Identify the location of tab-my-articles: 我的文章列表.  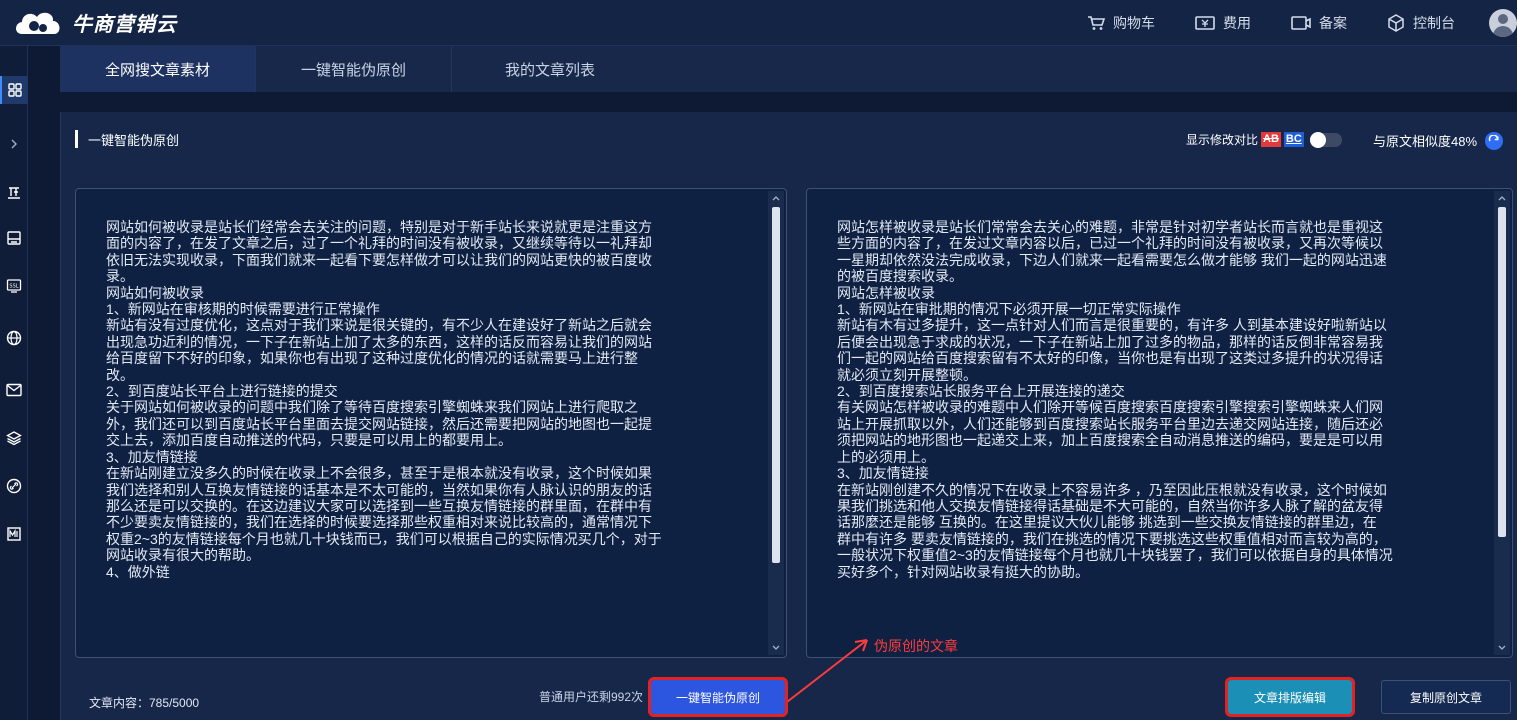
(550, 69).